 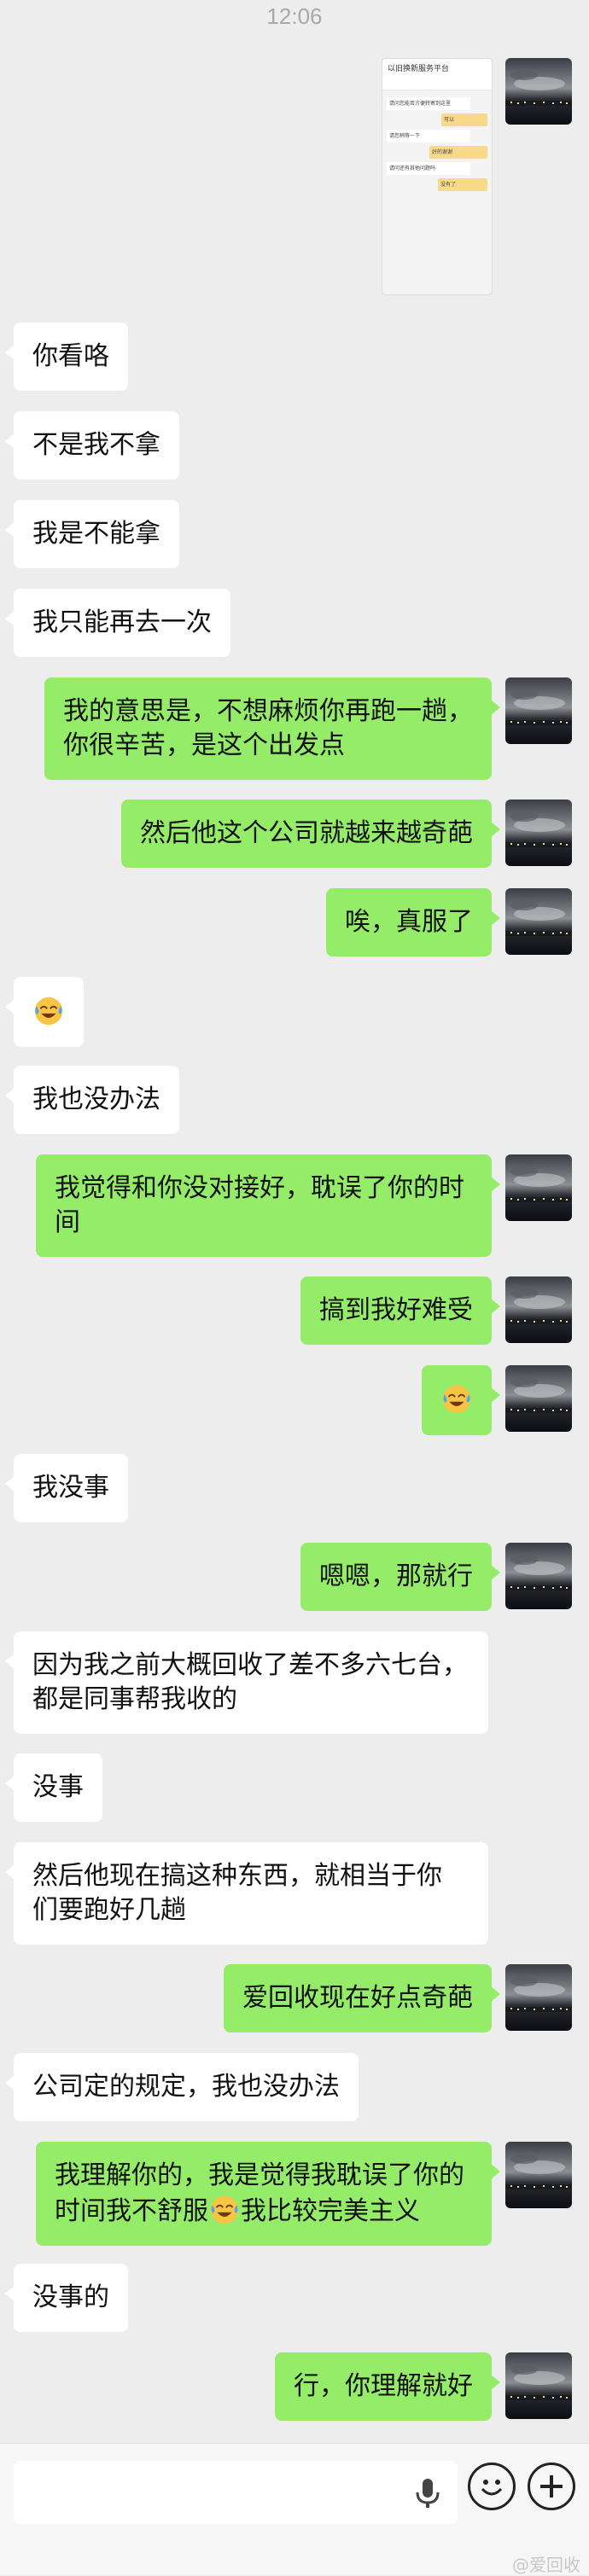 I want to click on incoming-message, so click(x=44, y=1012).